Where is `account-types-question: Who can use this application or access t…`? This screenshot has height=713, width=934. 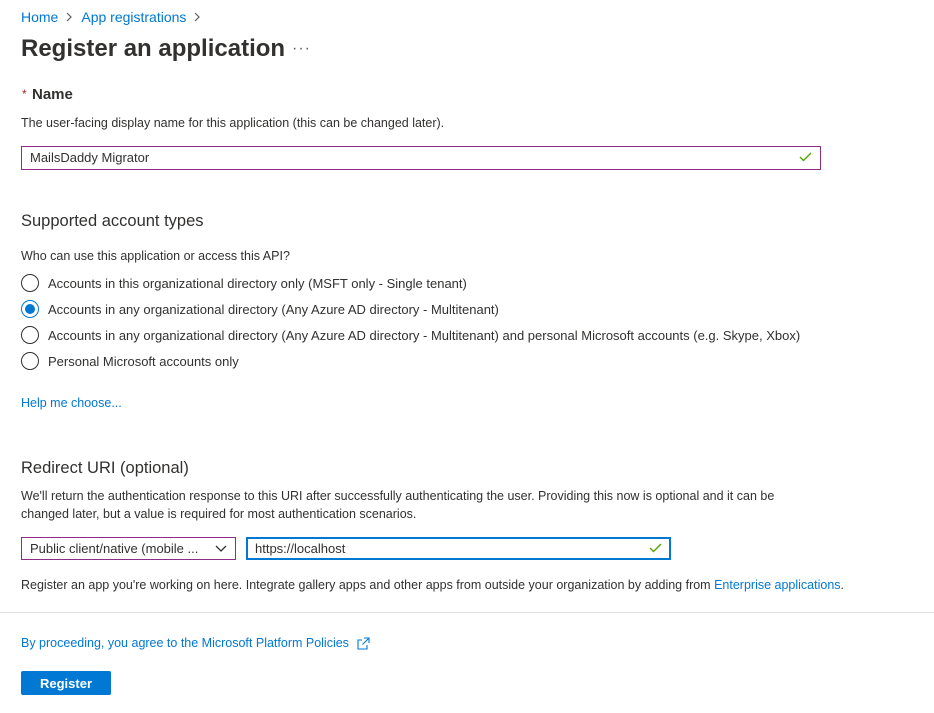 account-types-question: Who can use this application or access t… is located at coordinates (155, 256).